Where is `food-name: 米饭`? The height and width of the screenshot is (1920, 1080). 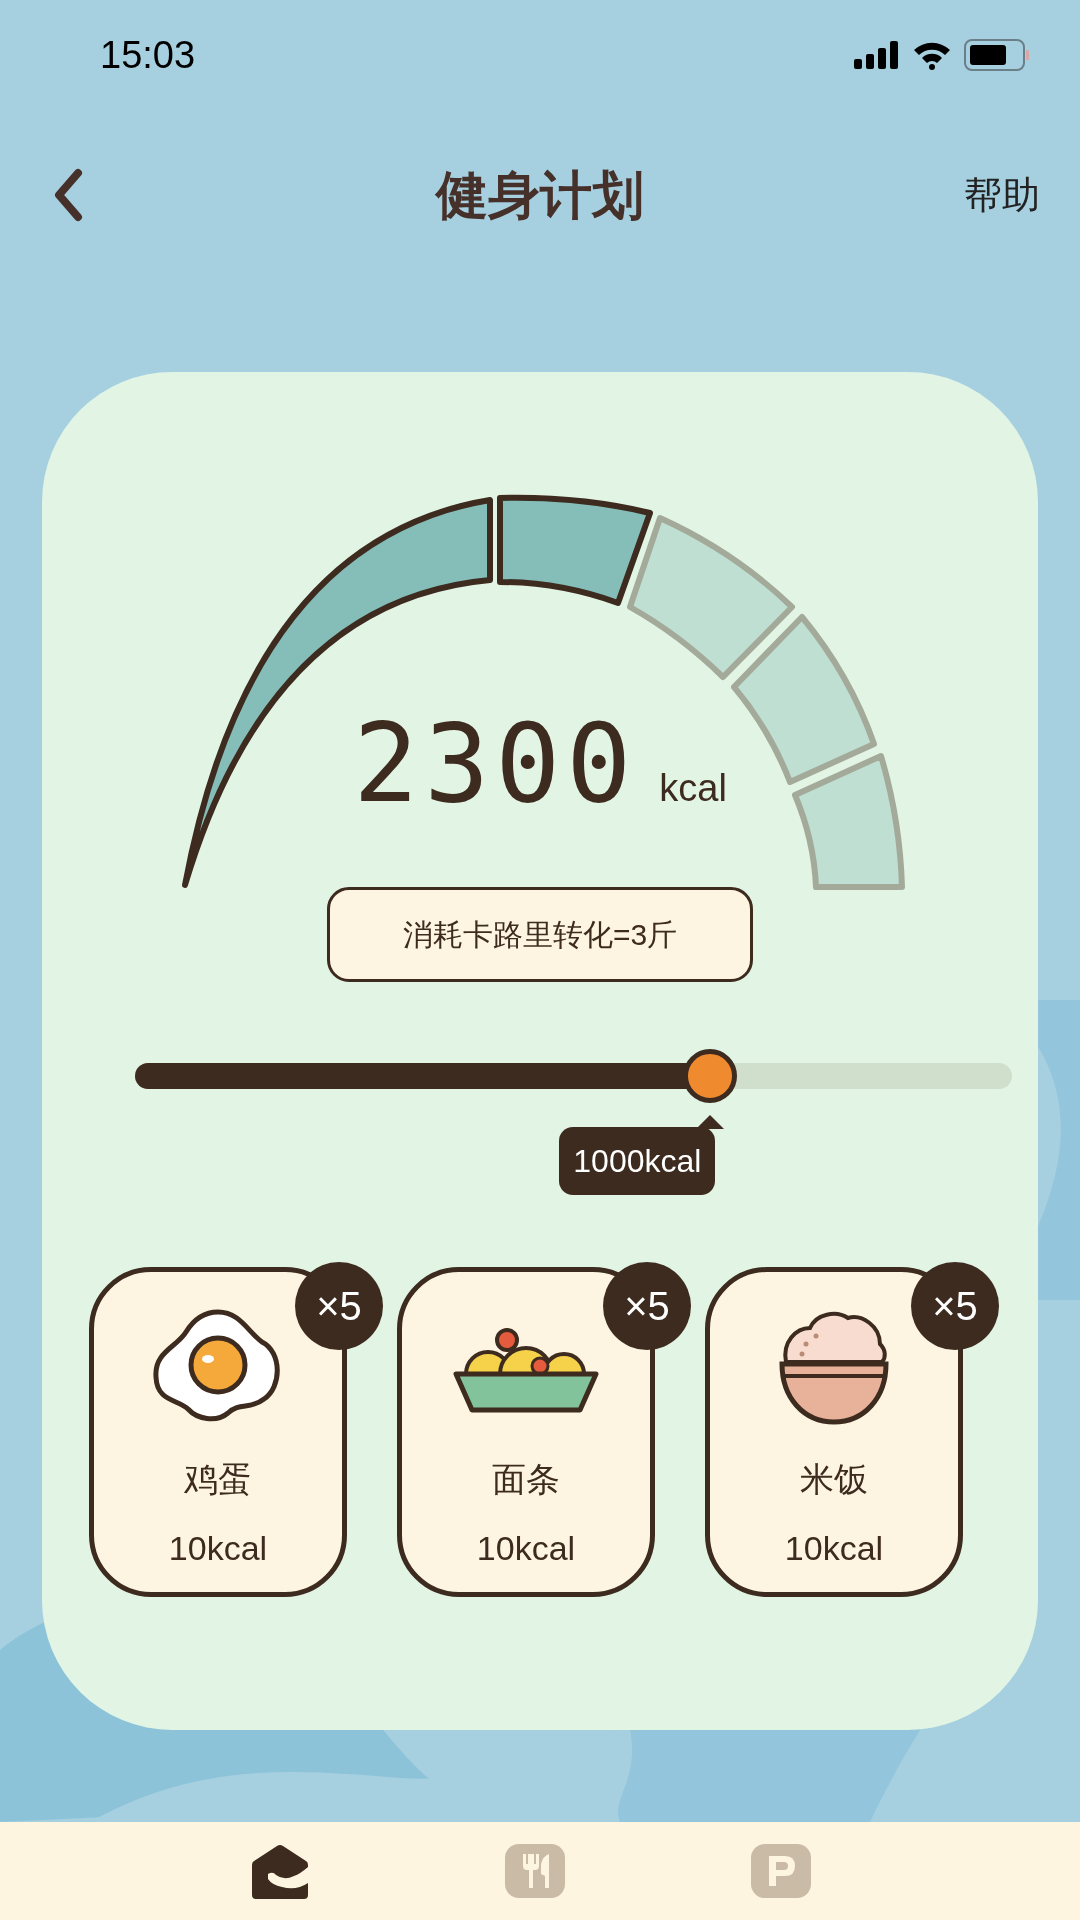
food-name: 米饭 is located at coordinates (834, 1479).